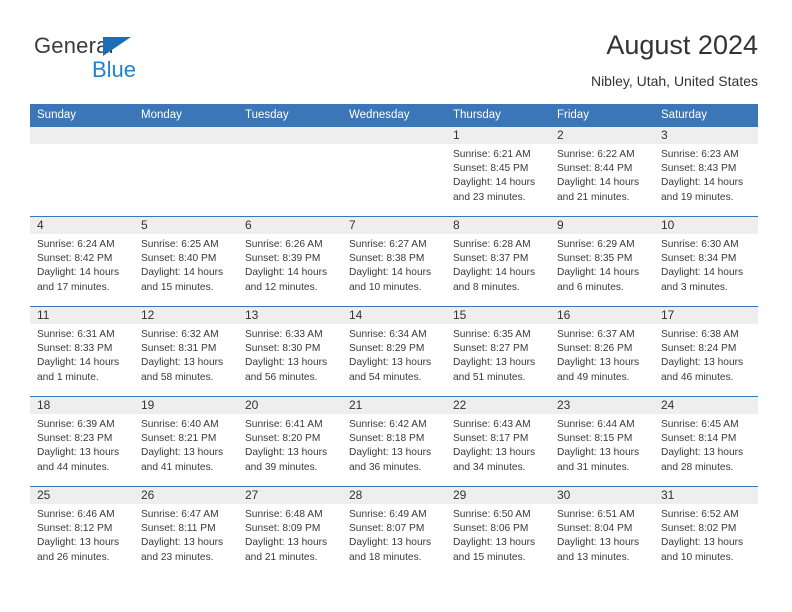 The width and height of the screenshot is (792, 612). What do you see at coordinates (75, 259) in the screenshot?
I see `day-detail-line: Sunset: 8:42 PM` at bounding box center [75, 259].